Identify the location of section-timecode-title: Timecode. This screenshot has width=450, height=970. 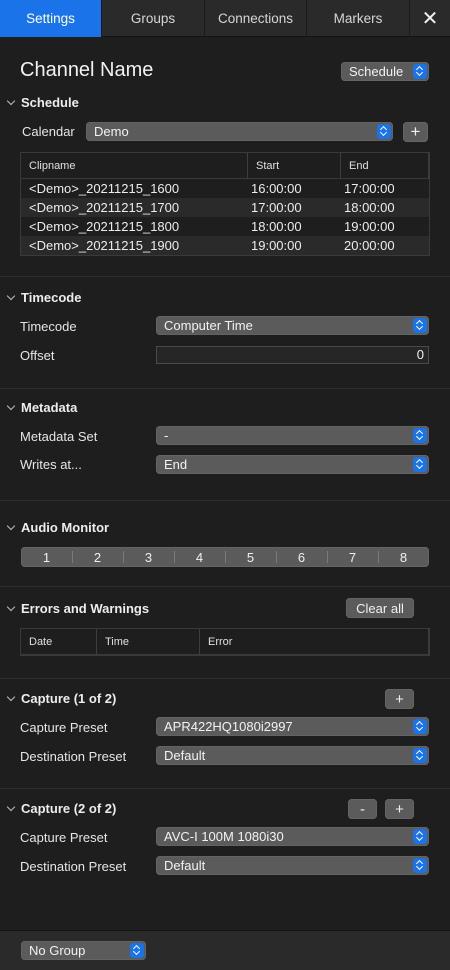
(51, 297).